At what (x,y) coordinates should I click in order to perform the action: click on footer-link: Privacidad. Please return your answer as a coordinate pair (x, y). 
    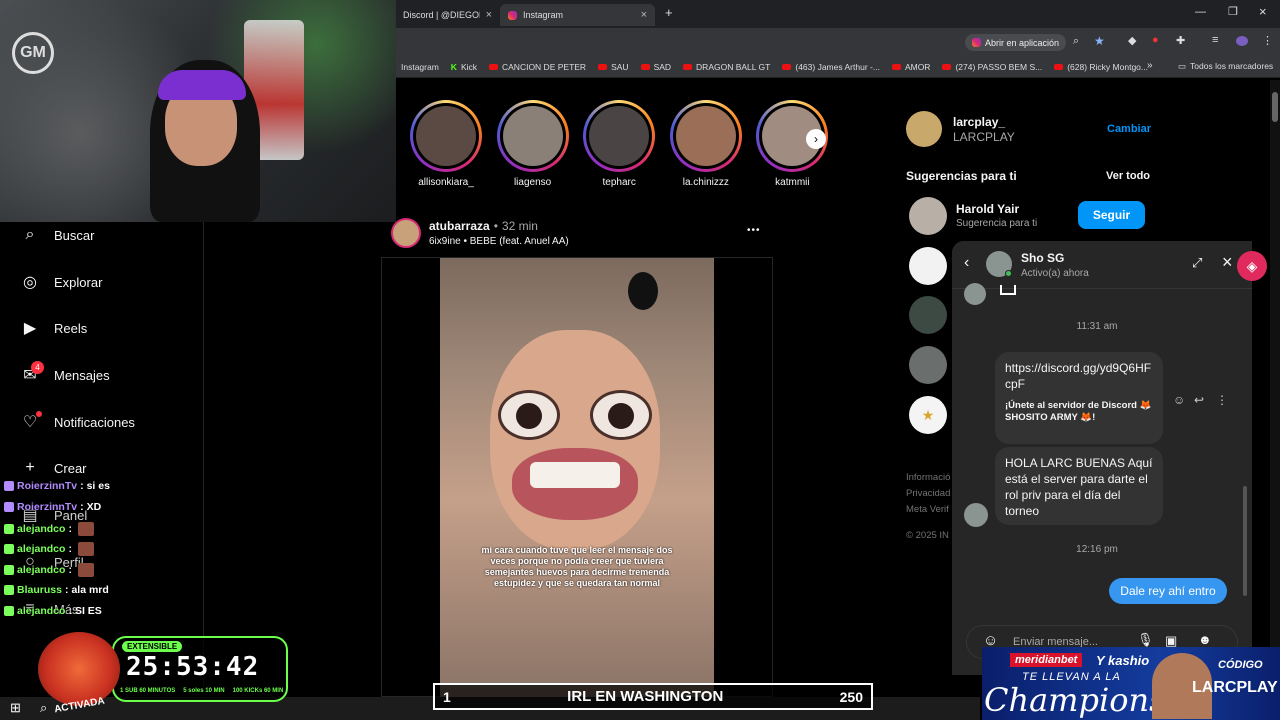
    Looking at the image, I should click on (928, 494).